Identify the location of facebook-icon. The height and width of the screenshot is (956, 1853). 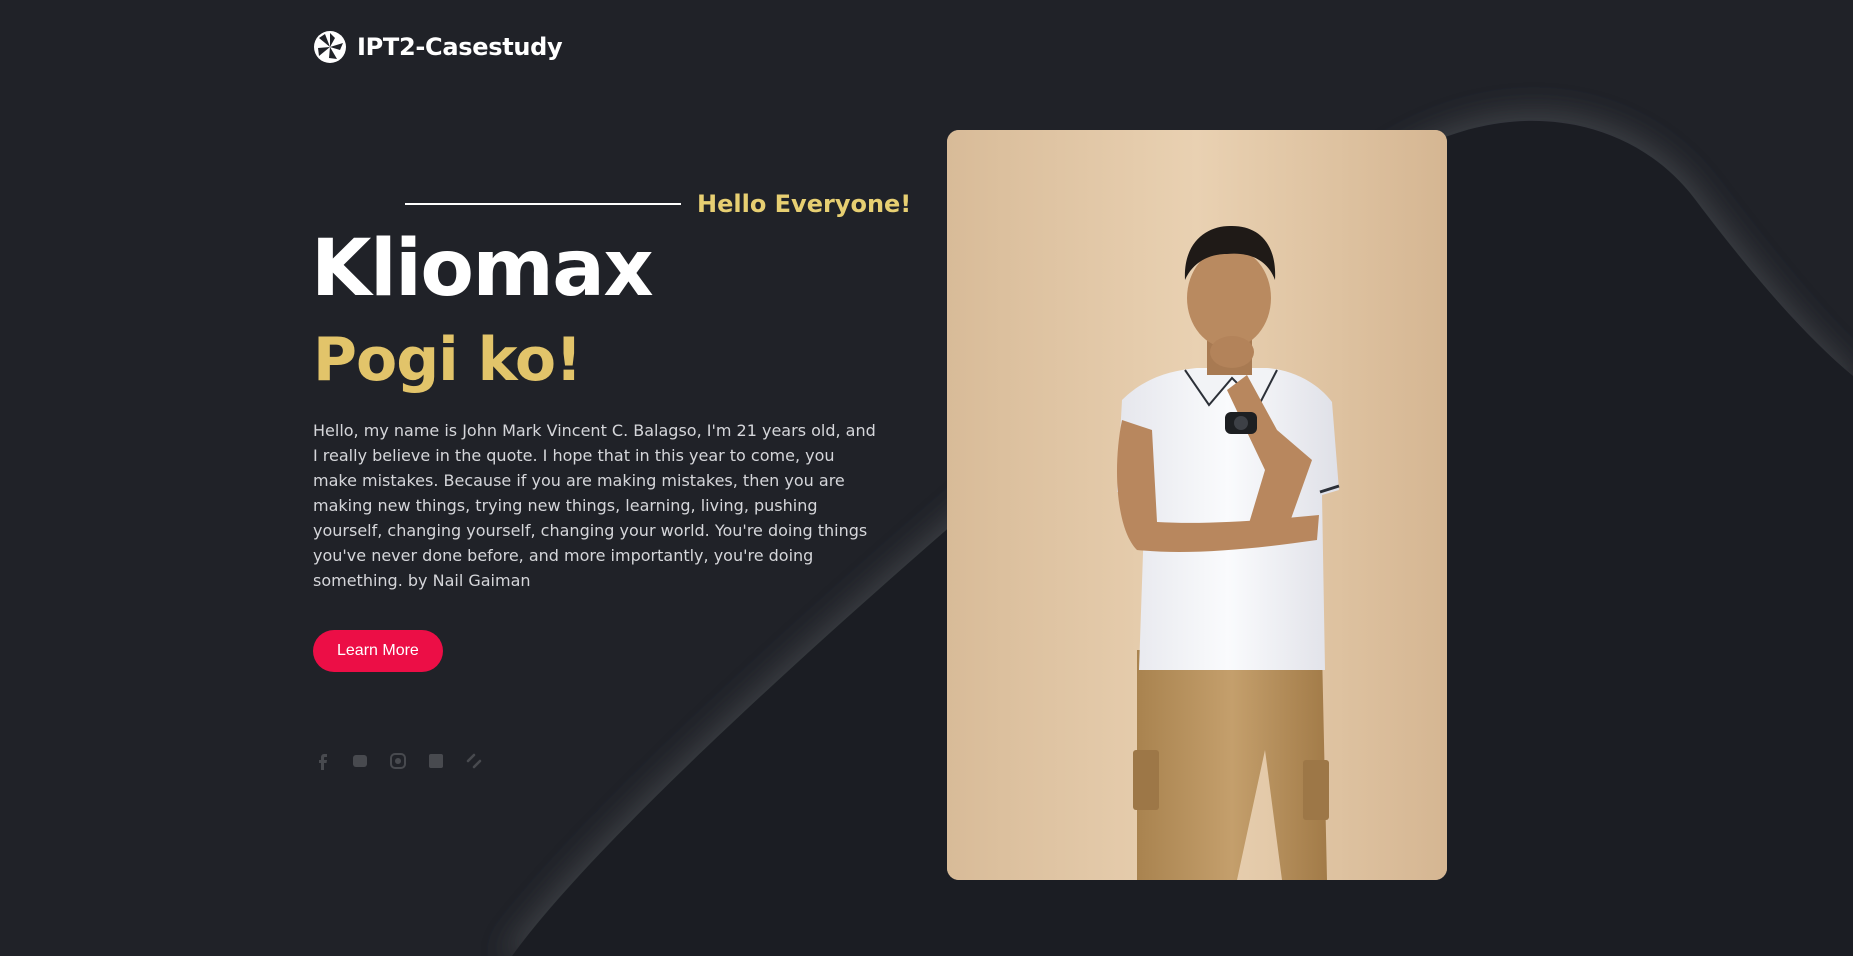
(322, 761).